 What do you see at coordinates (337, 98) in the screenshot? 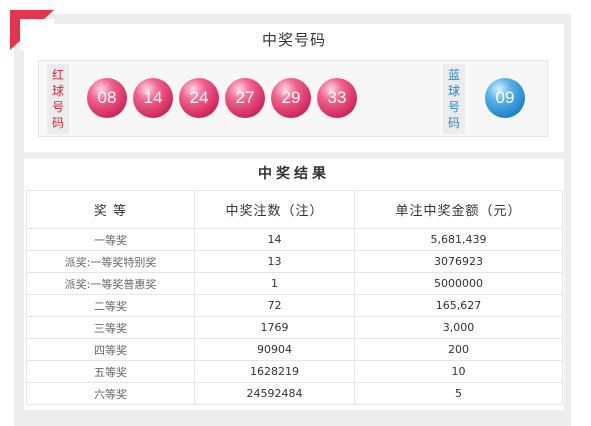
I see `red-ball: 33` at bounding box center [337, 98].